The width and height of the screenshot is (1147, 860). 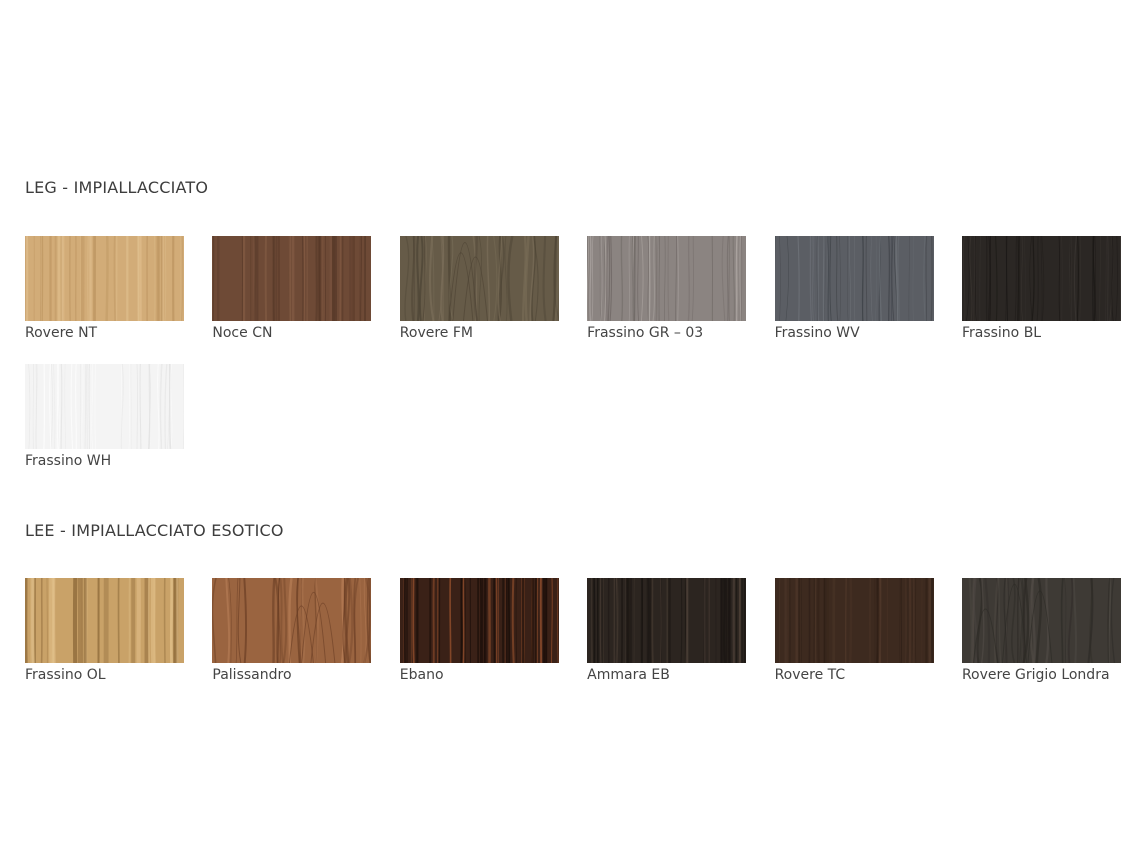 What do you see at coordinates (117, 187) in the screenshot?
I see `section-title: LEG - IMPIALLACCIATO` at bounding box center [117, 187].